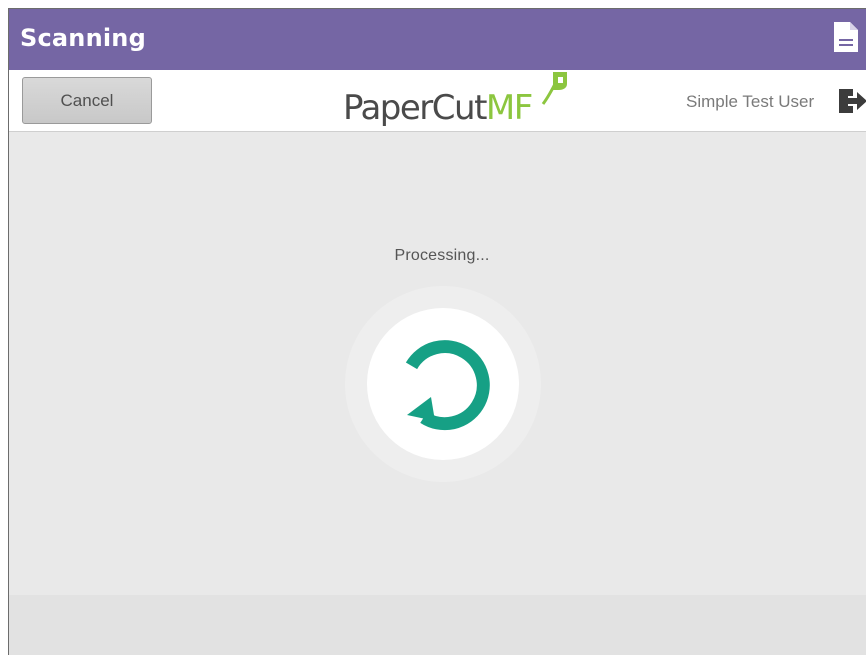  I want to click on header-bar: Cancel PaperCutMF Simple Test User, so click(437, 101).